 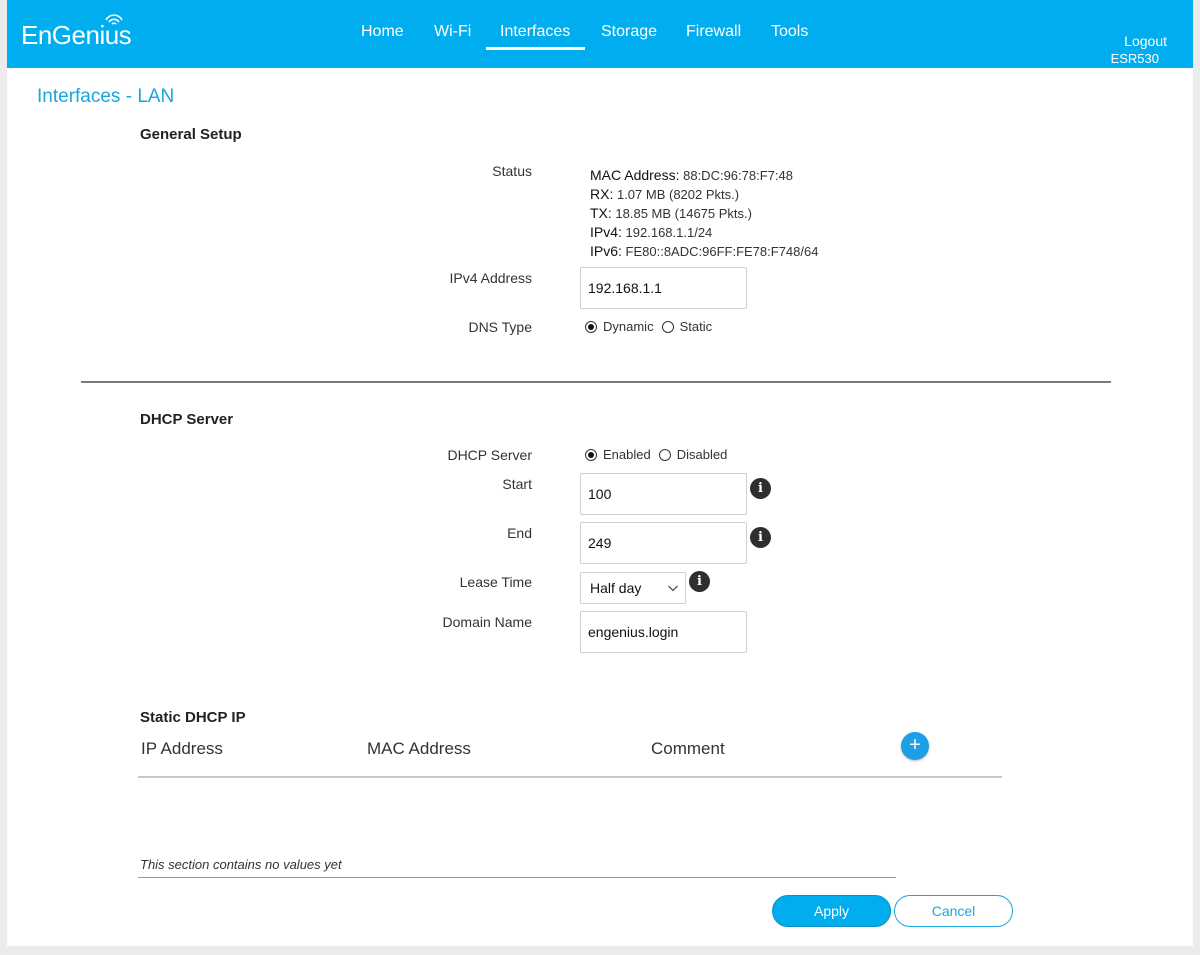 What do you see at coordinates (663, 543) in the screenshot?
I see `end-input` at bounding box center [663, 543].